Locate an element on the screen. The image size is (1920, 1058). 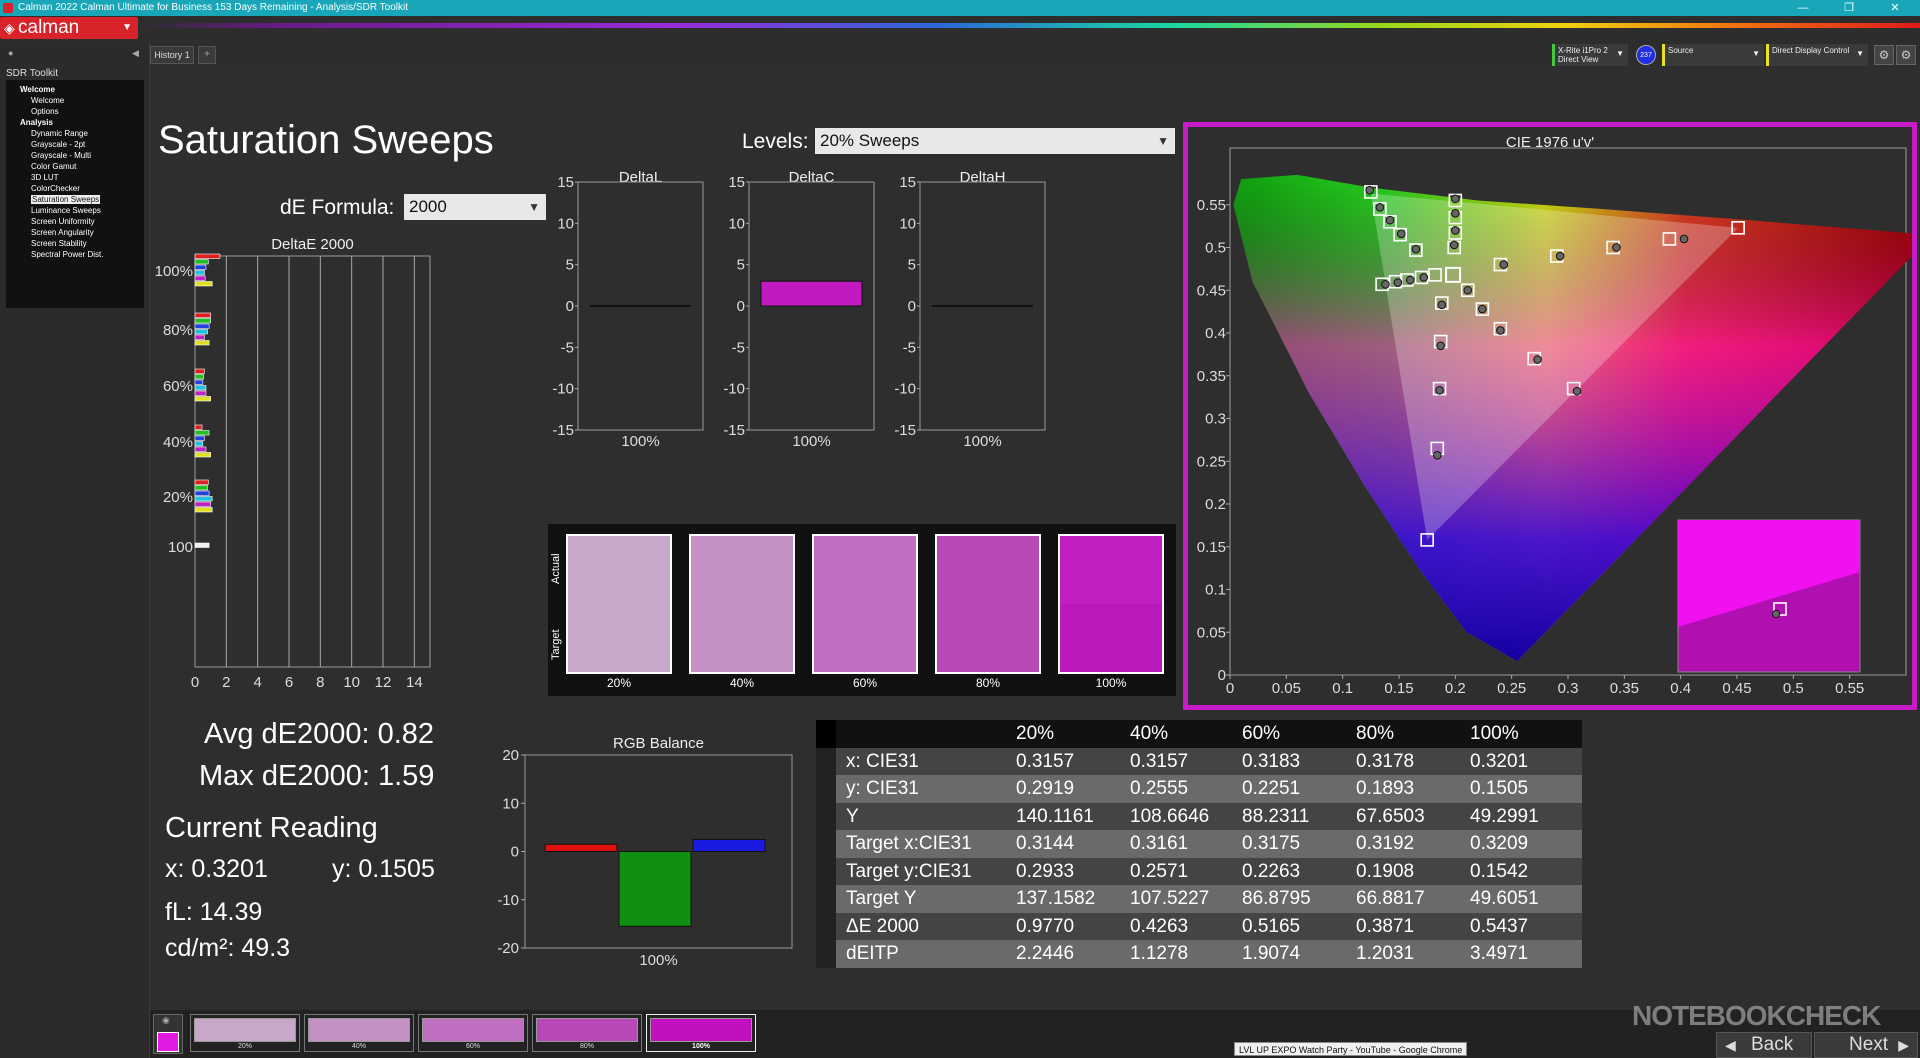
tree-section: Analysis is located at coordinates (75, 122).